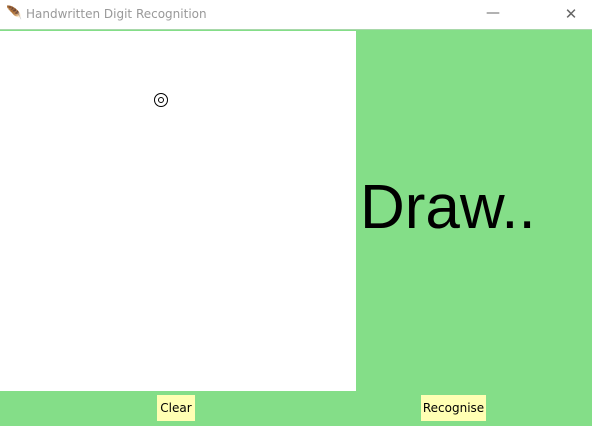  What do you see at coordinates (14, 13) in the screenshot?
I see `feather-icon: 🪶` at bounding box center [14, 13].